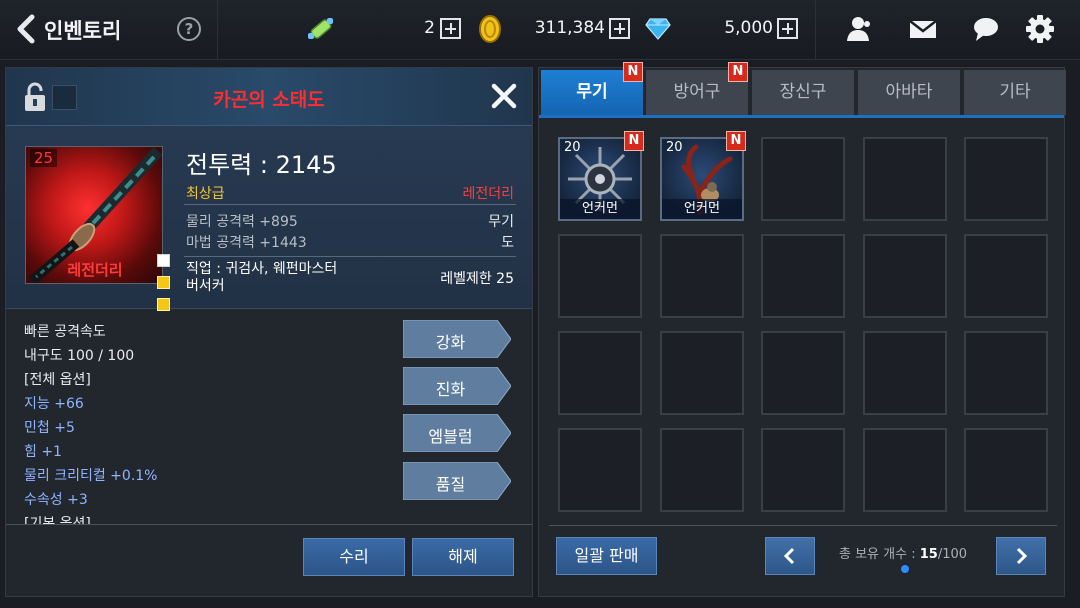 The image size is (1080, 608). Describe the element at coordinates (803, 92) in the screenshot. I see `tab-accessory: 장신구` at that location.